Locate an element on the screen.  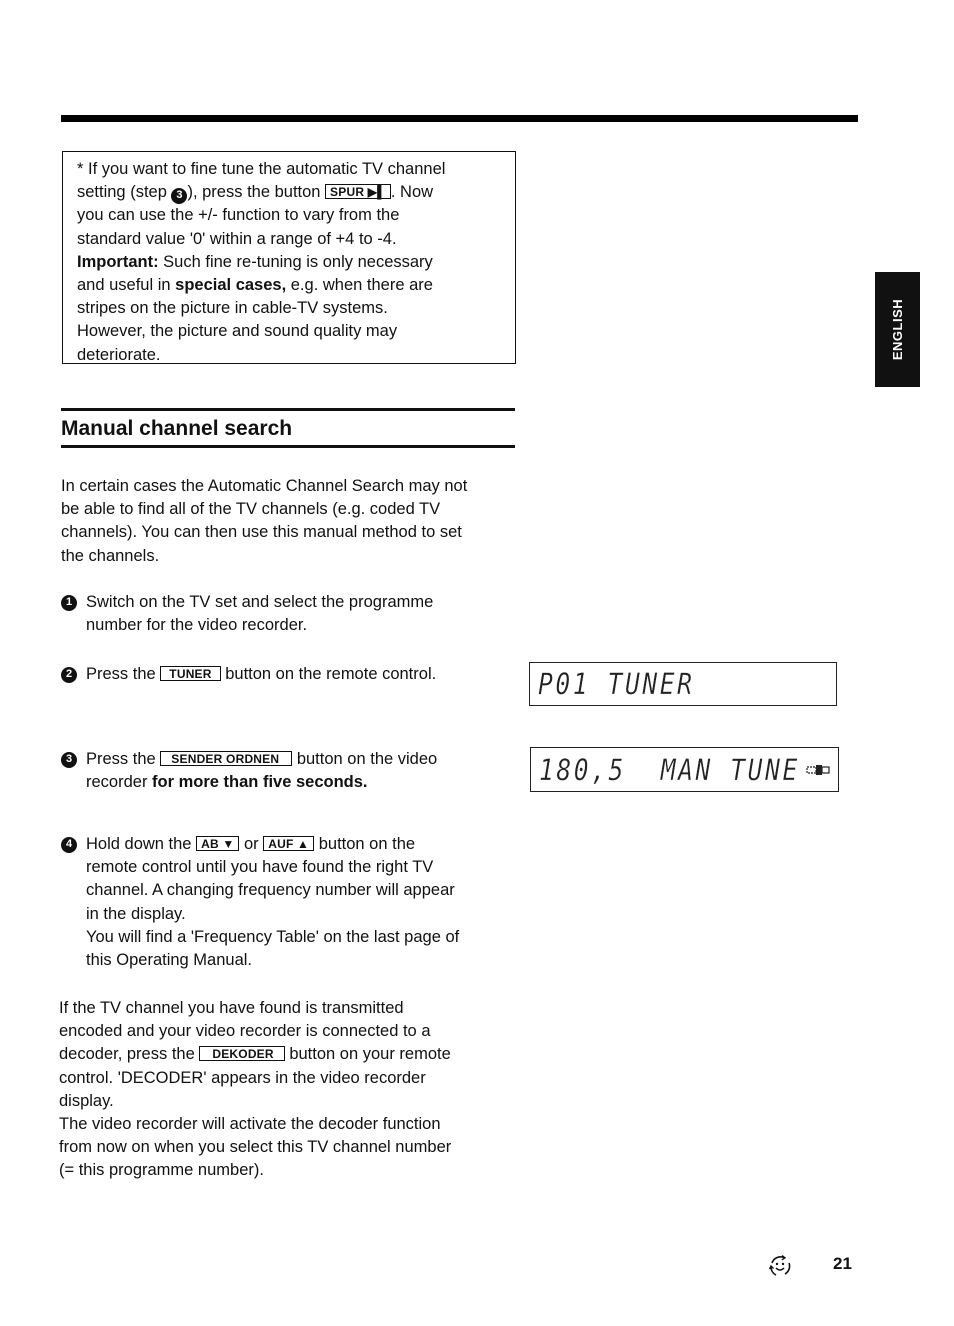
decoder-indicator-icon is located at coordinates (818, 770).